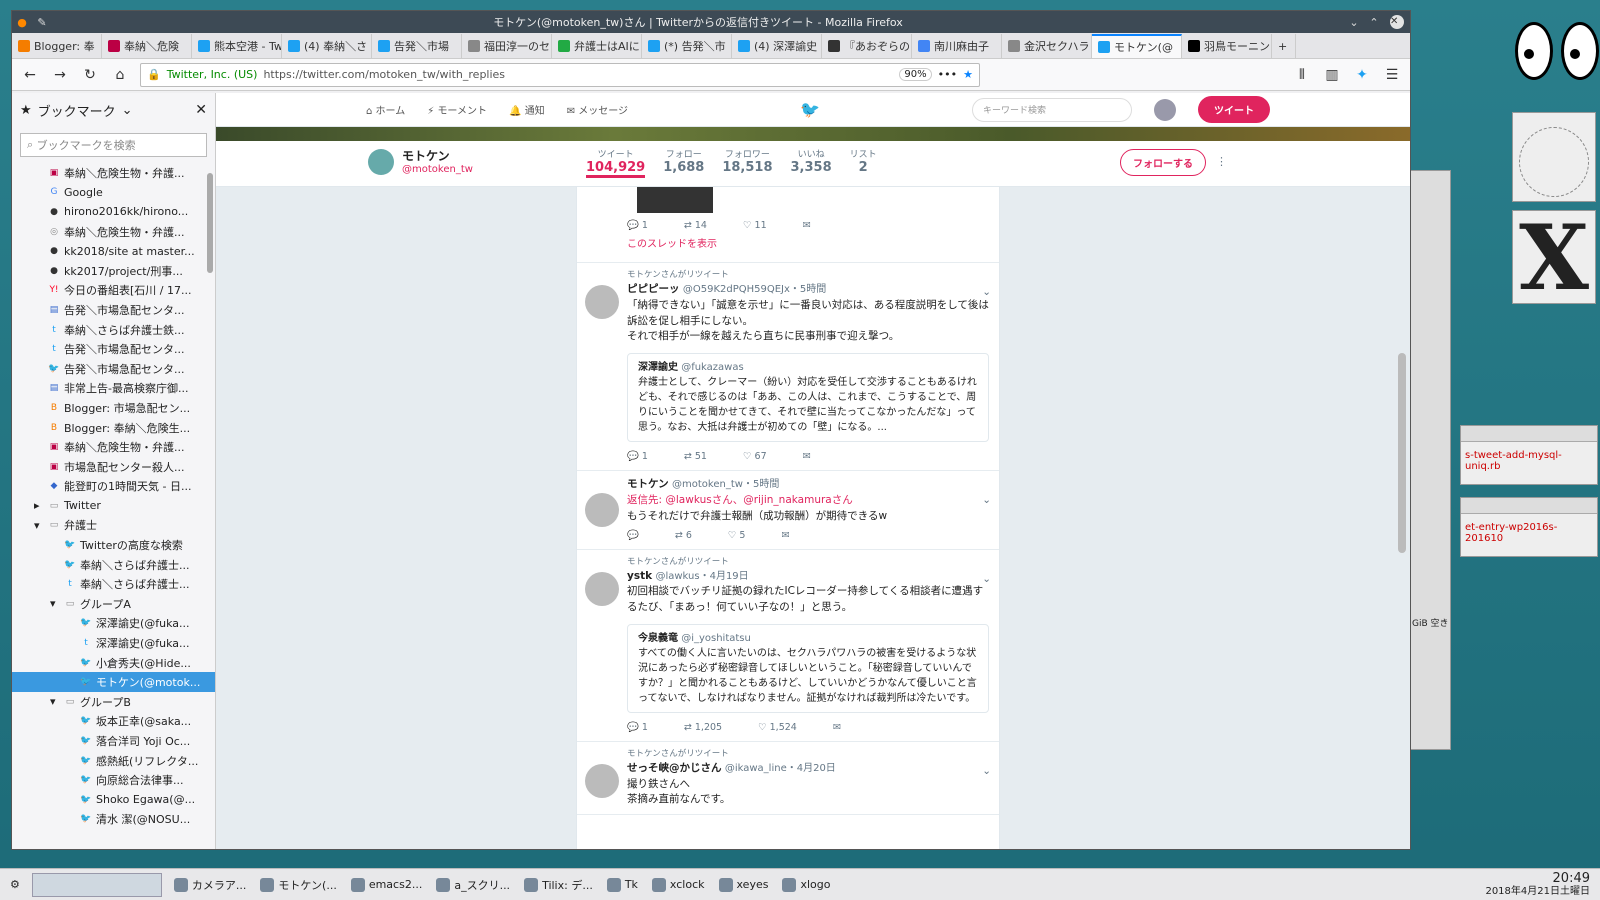  I want to click on tab-12: モトケン(@, so click(1137, 46).